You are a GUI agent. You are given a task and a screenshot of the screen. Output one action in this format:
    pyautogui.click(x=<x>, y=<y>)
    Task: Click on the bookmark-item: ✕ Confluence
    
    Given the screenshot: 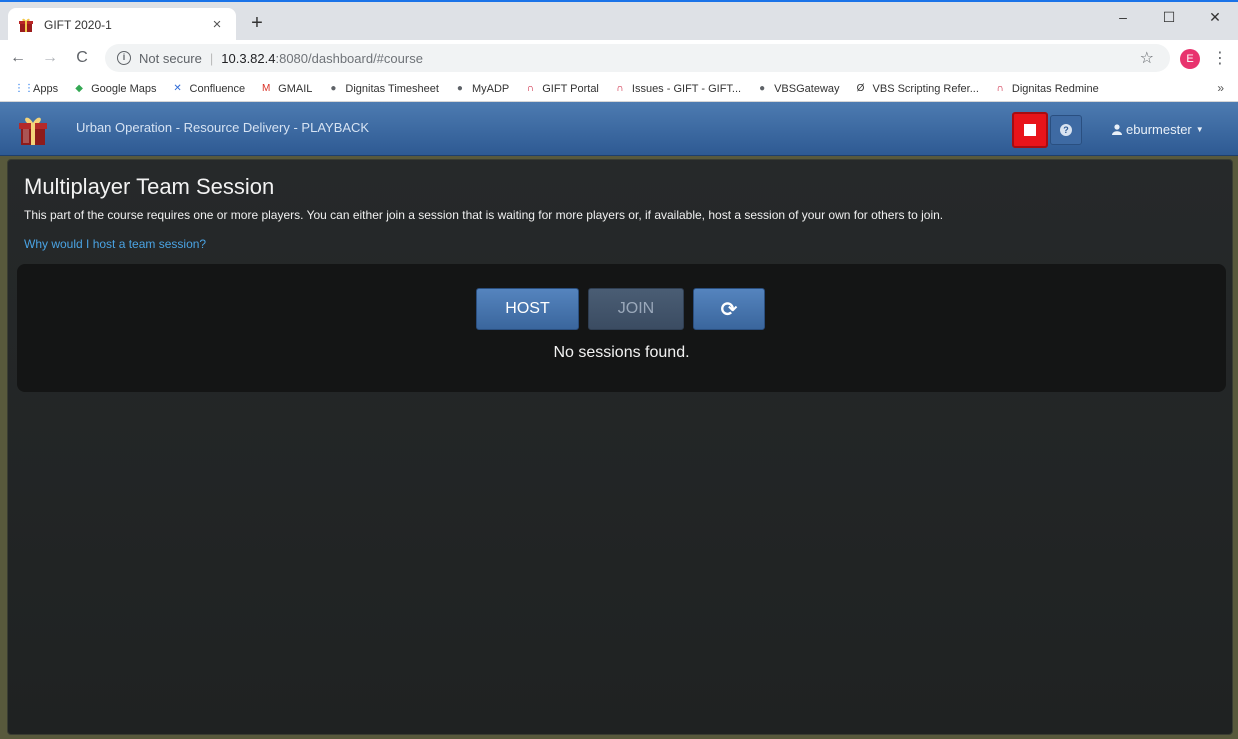 What is the action you would take?
    pyautogui.click(x=208, y=89)
    